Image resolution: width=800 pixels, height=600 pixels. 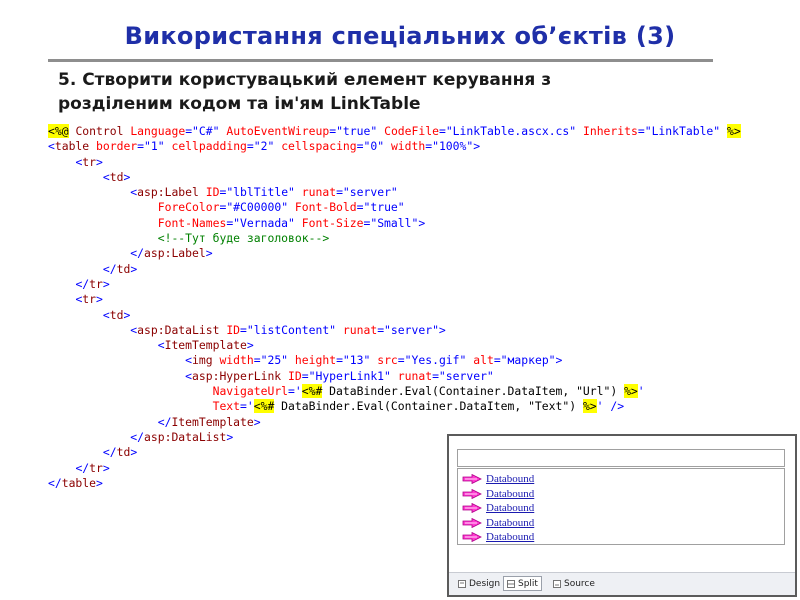 What do you see at coordinates (260, 222) in the screenshot?
I see `code-token-val: ="Vernada"` at bounding box center [260, 222].